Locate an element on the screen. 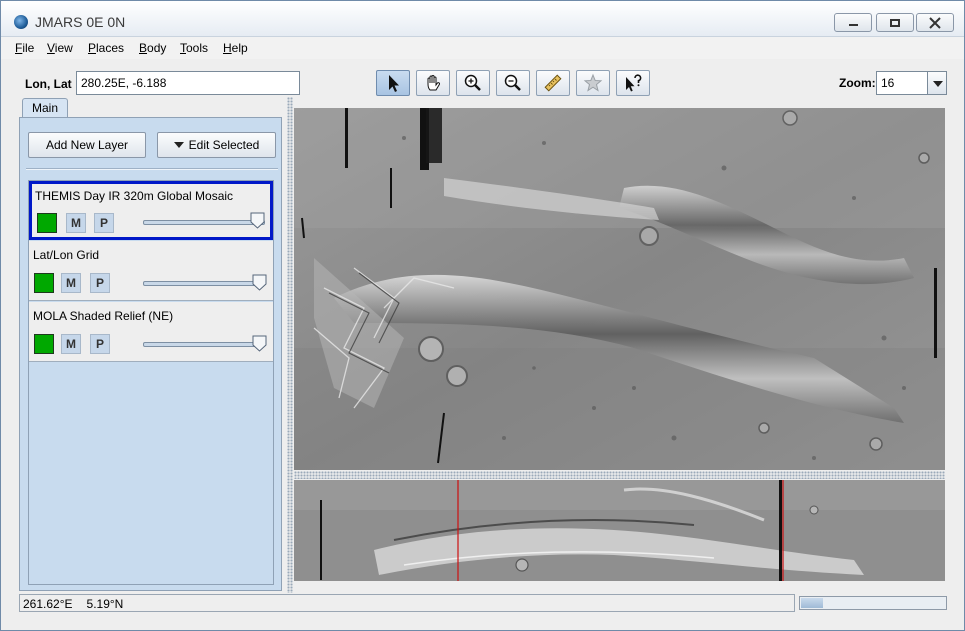 This screenshot has height=631, width=965. zoom-out-icon is located at coordinates (512, 82).